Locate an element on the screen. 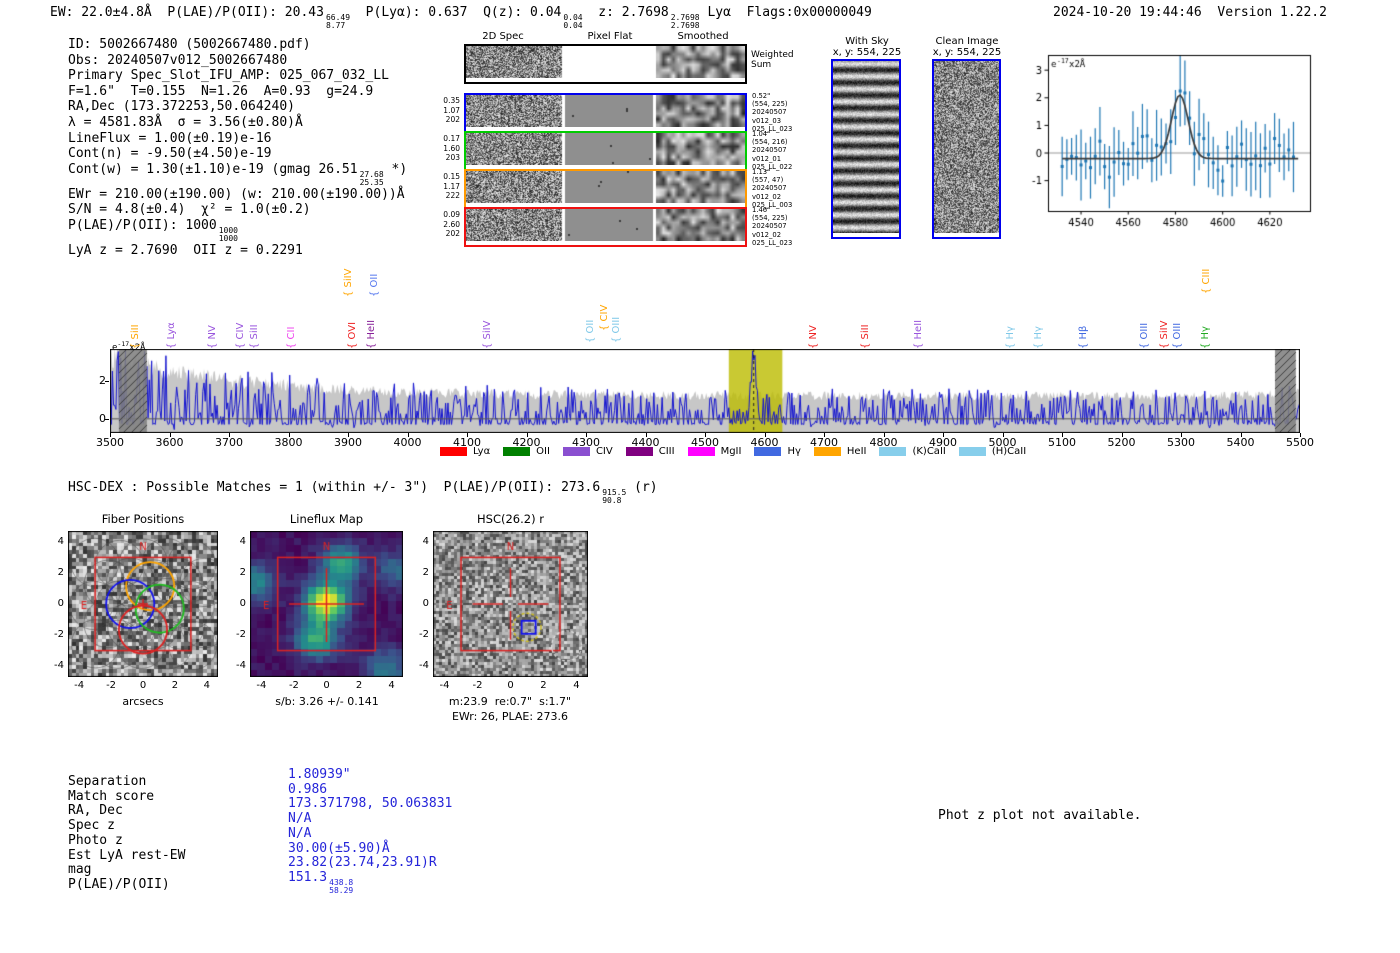 The image size is (1400, 953). info-line: F=1.6" T=0.155 N=1.26 A=0.93 g=24.9 is located at coordinates (221, 91).